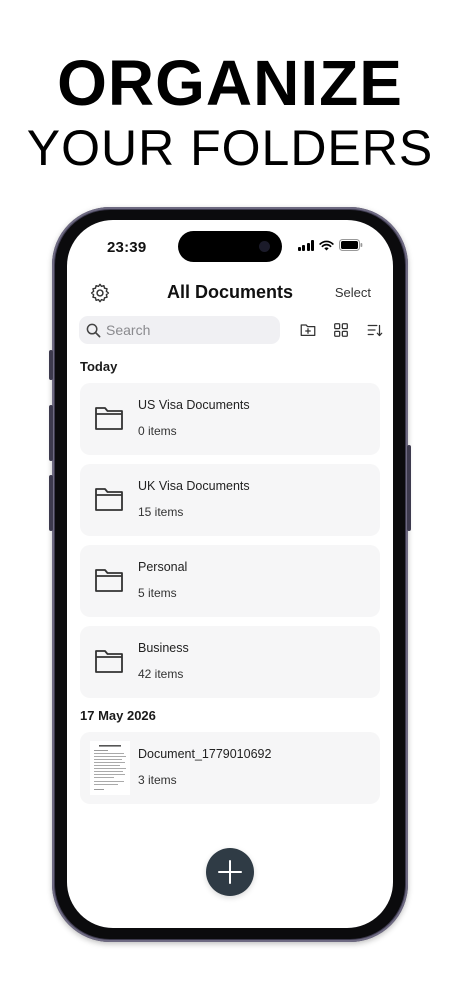 This screenshot has height=997, width=460. Describe the element at coordinates (264, 246) in the screenshot. I see `camera-icon` at that location.